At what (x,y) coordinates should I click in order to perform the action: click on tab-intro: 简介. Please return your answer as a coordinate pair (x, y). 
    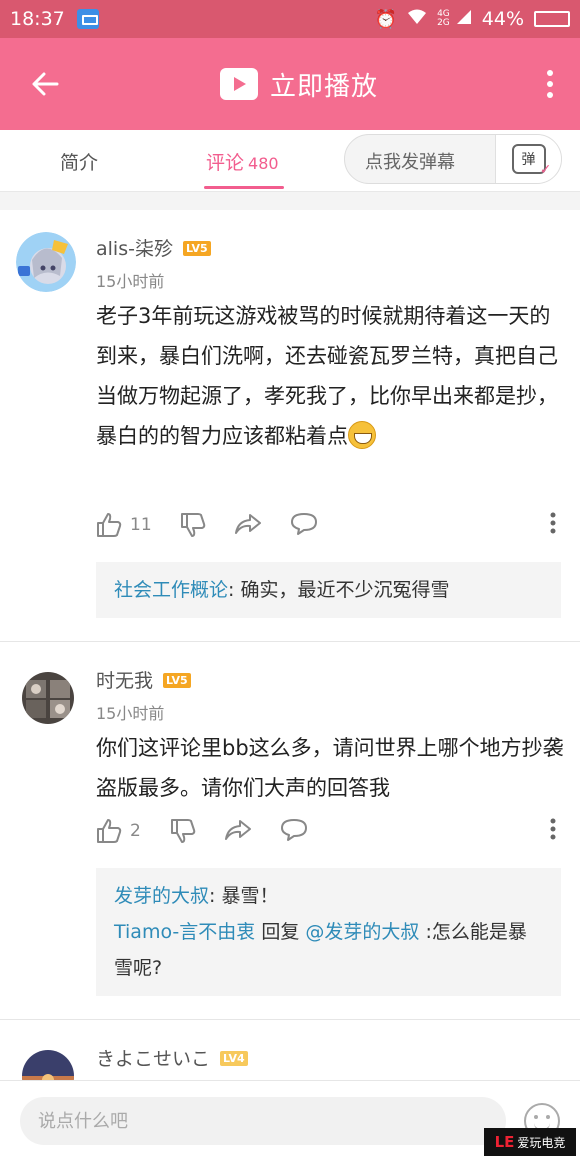
    Looking at the image, I should click on (79, 161).